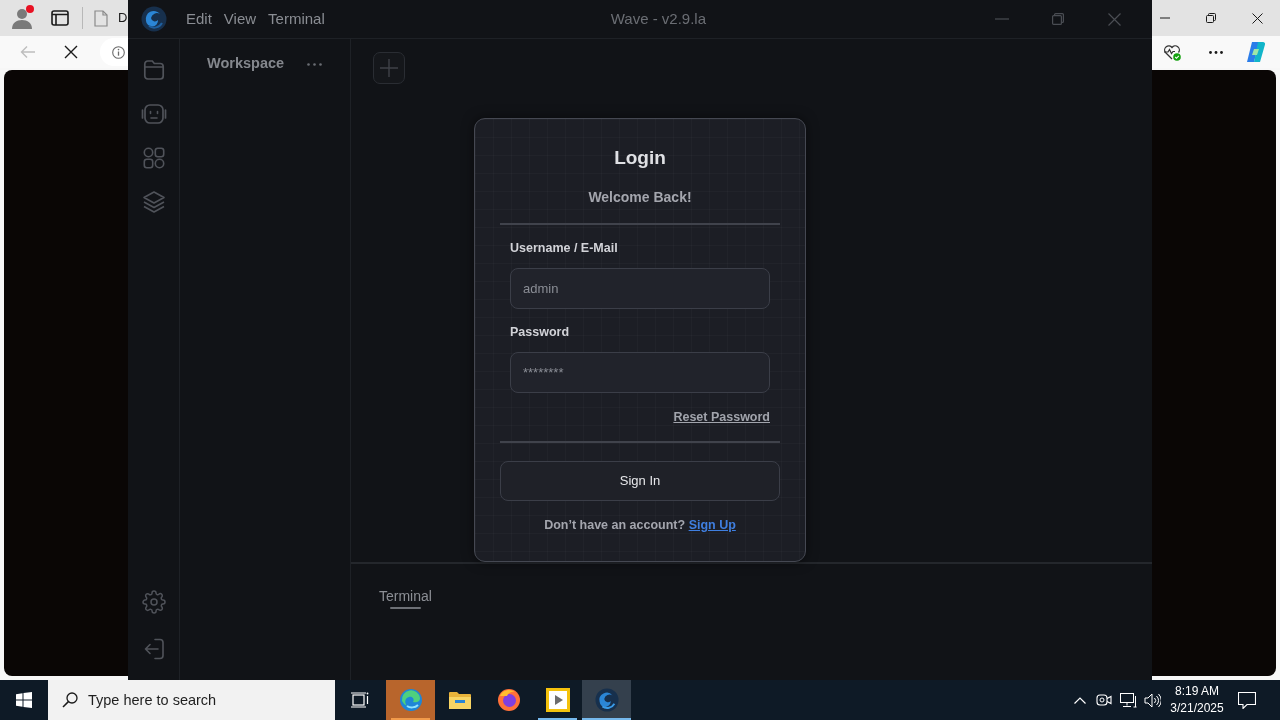  I want to click on chevron-up-icon, so click(1080, 700).